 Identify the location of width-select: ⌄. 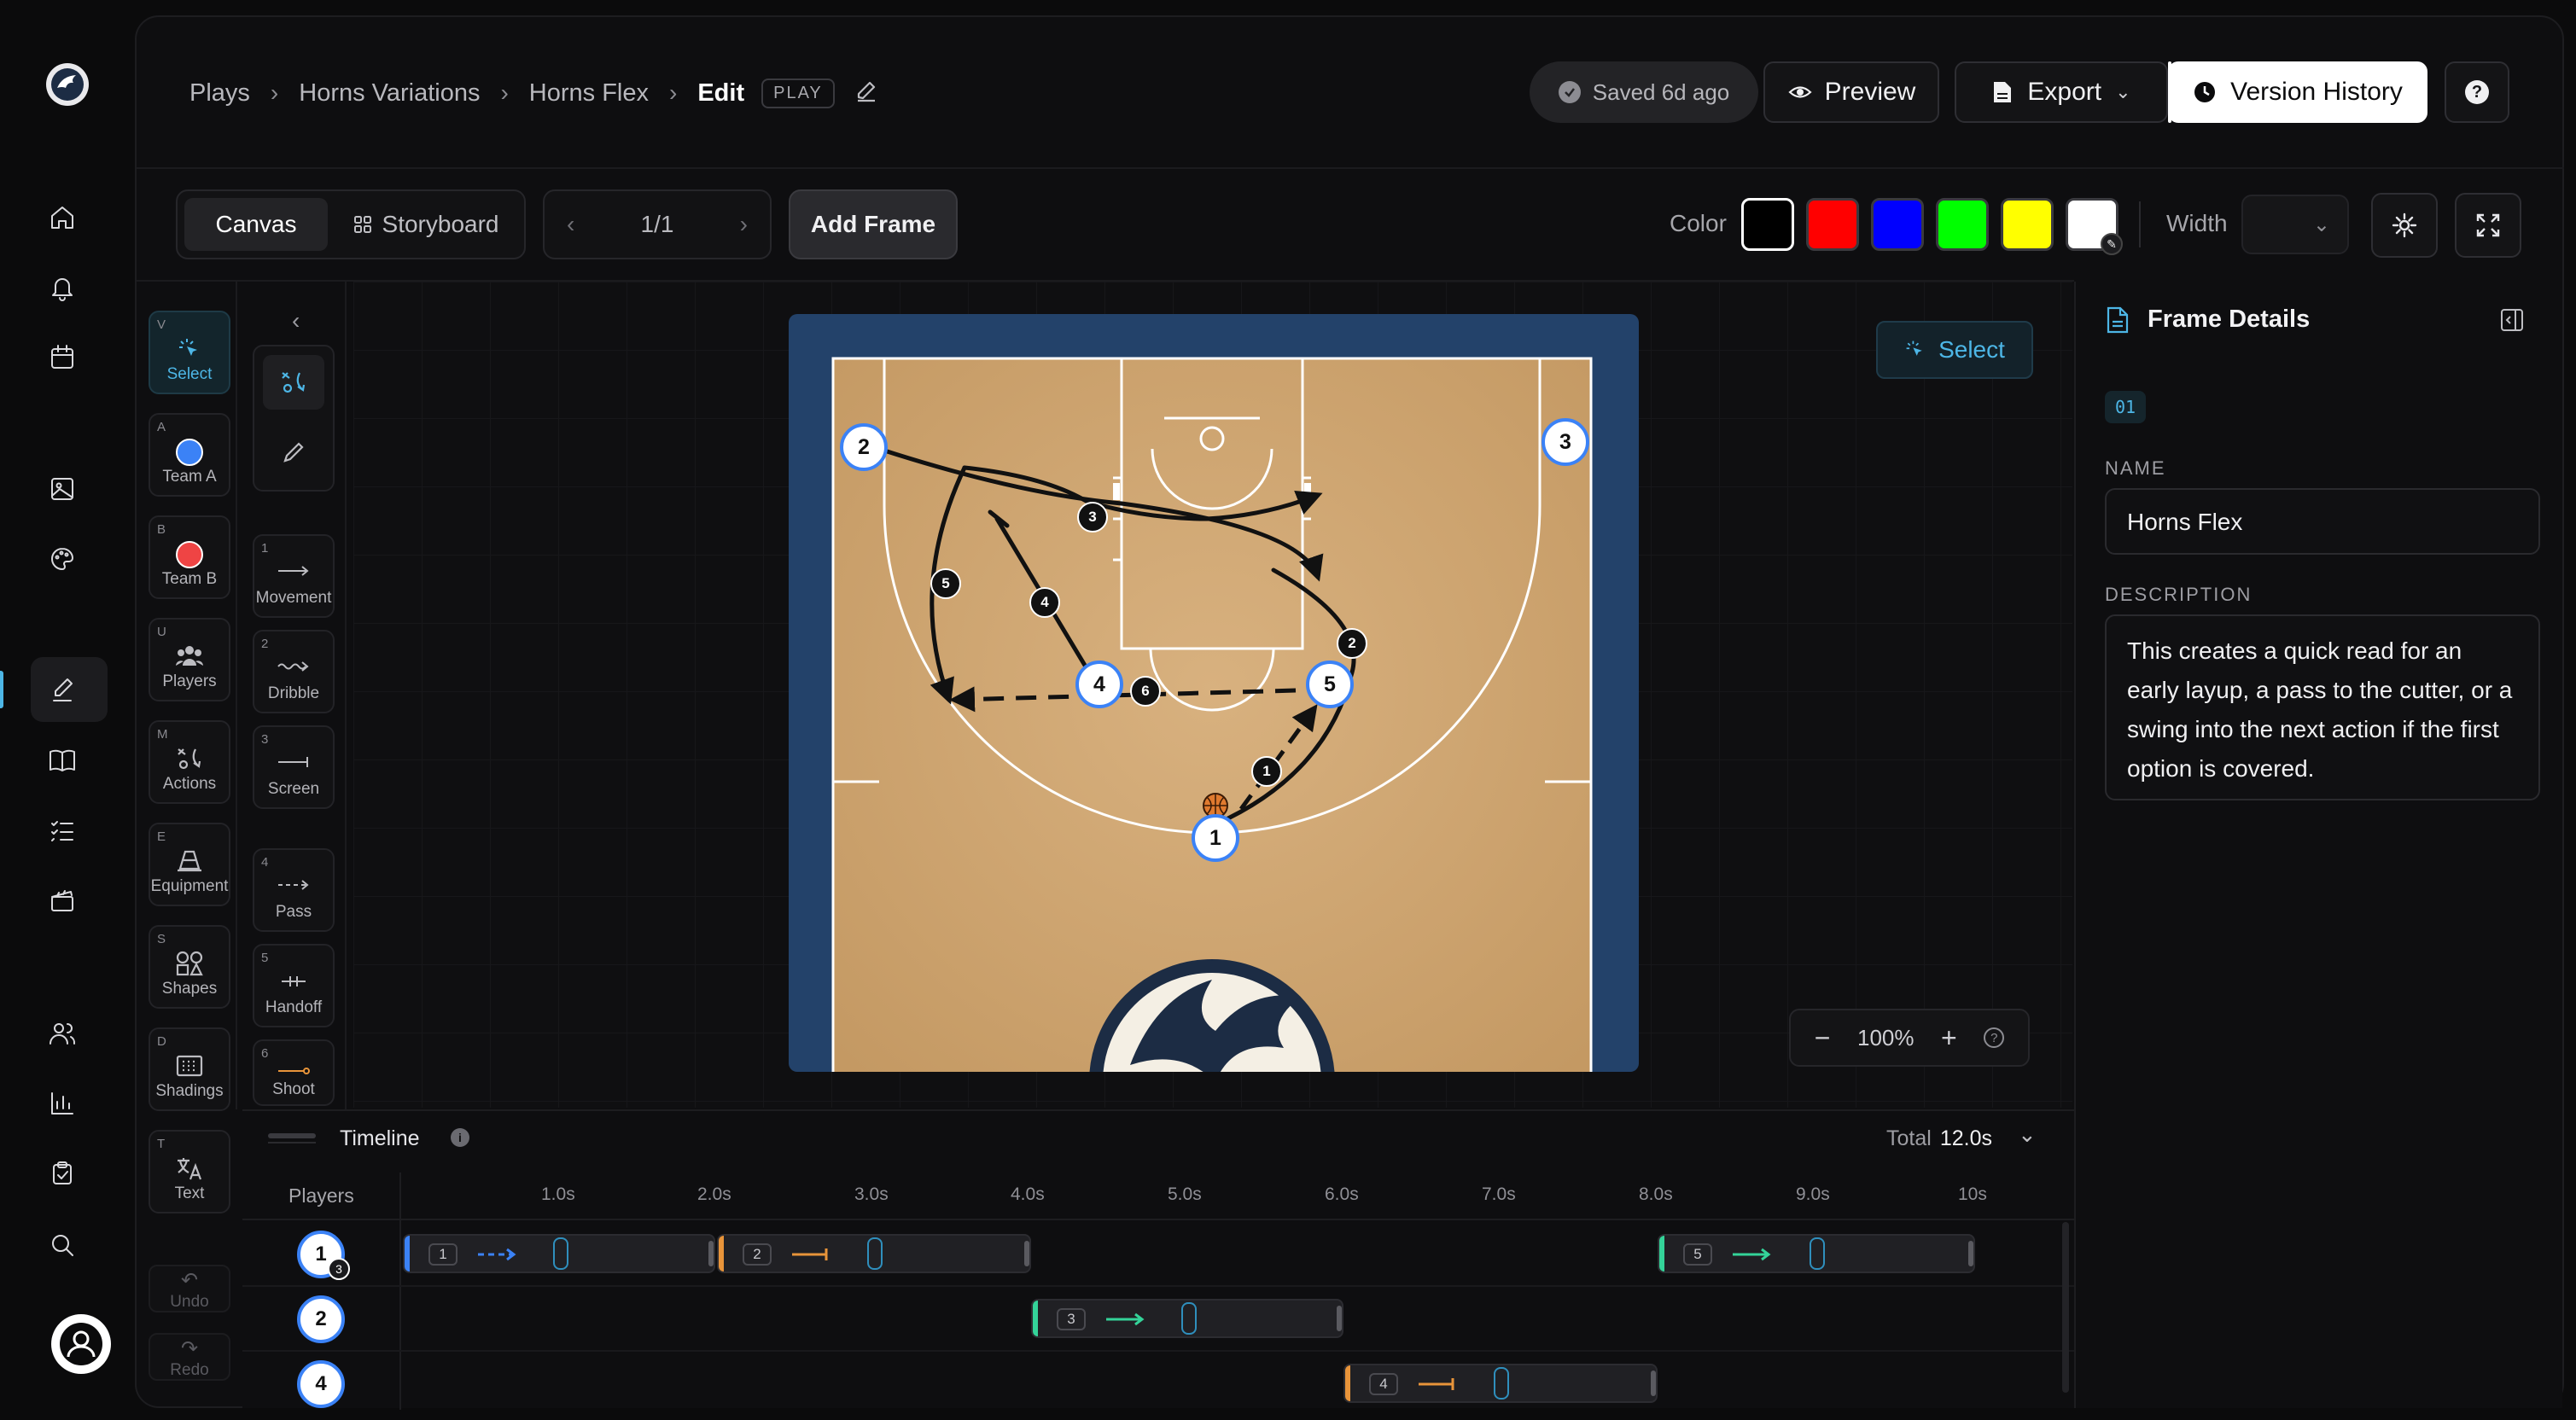
(2295, 224).